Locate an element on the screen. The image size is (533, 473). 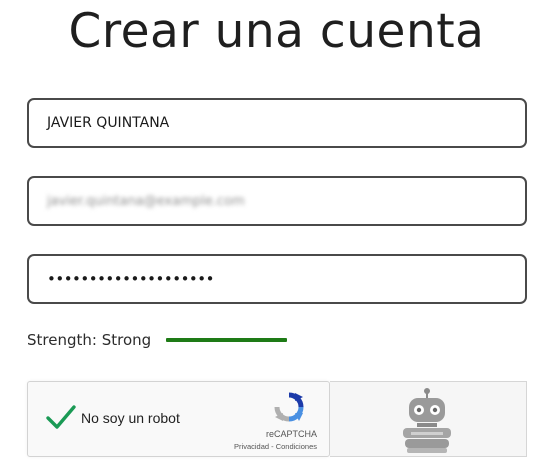
name-field: JAVIER QUINTANA is located at coordinates (277, 123).